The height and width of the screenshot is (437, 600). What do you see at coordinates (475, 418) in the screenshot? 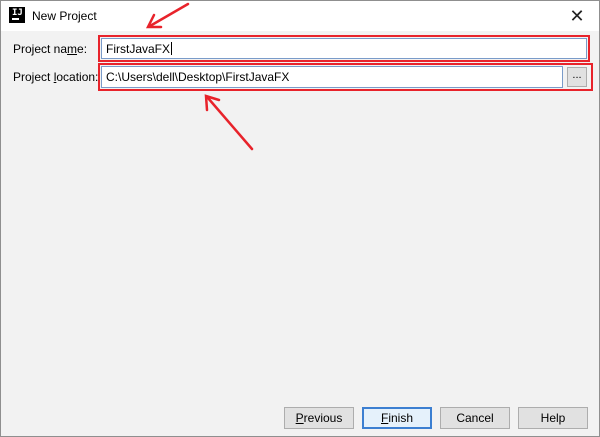
I see `cancel-button: Cancel` at bounding box center [475, 418].